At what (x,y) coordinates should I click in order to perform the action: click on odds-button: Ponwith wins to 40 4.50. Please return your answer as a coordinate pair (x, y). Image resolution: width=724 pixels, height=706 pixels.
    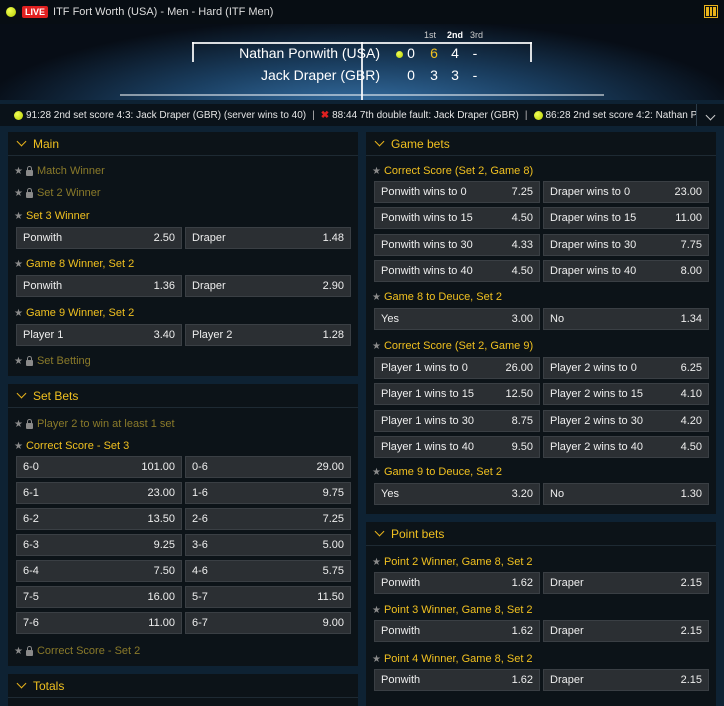
    Looking at the image, I should click on (457, 270).